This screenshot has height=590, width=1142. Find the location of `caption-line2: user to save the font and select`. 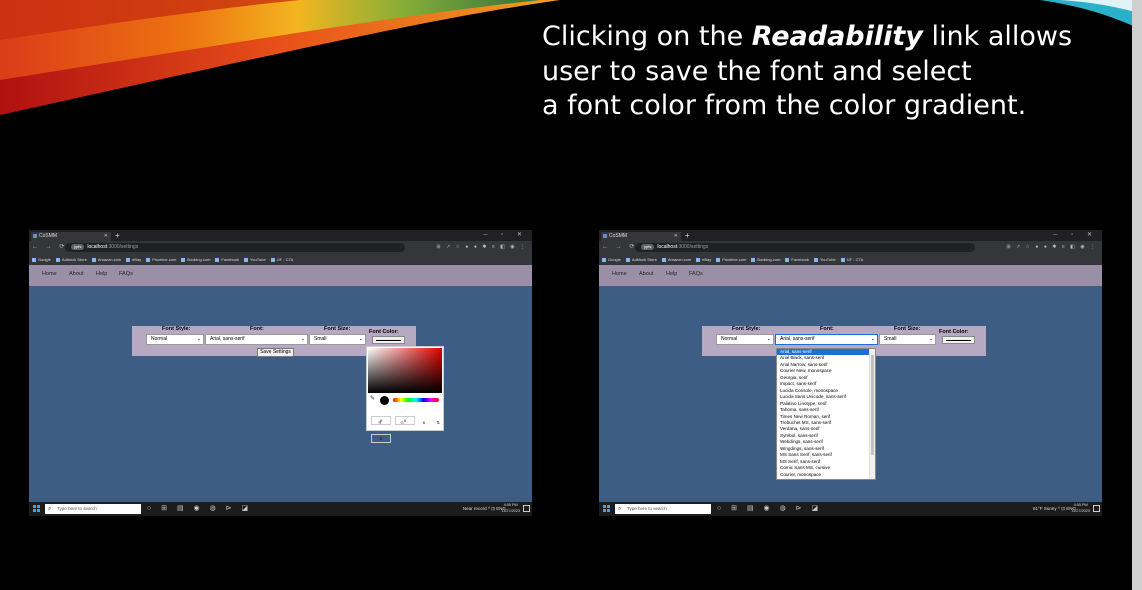

caption-line2: user to save the font and select is located at coordinates (757, 71).